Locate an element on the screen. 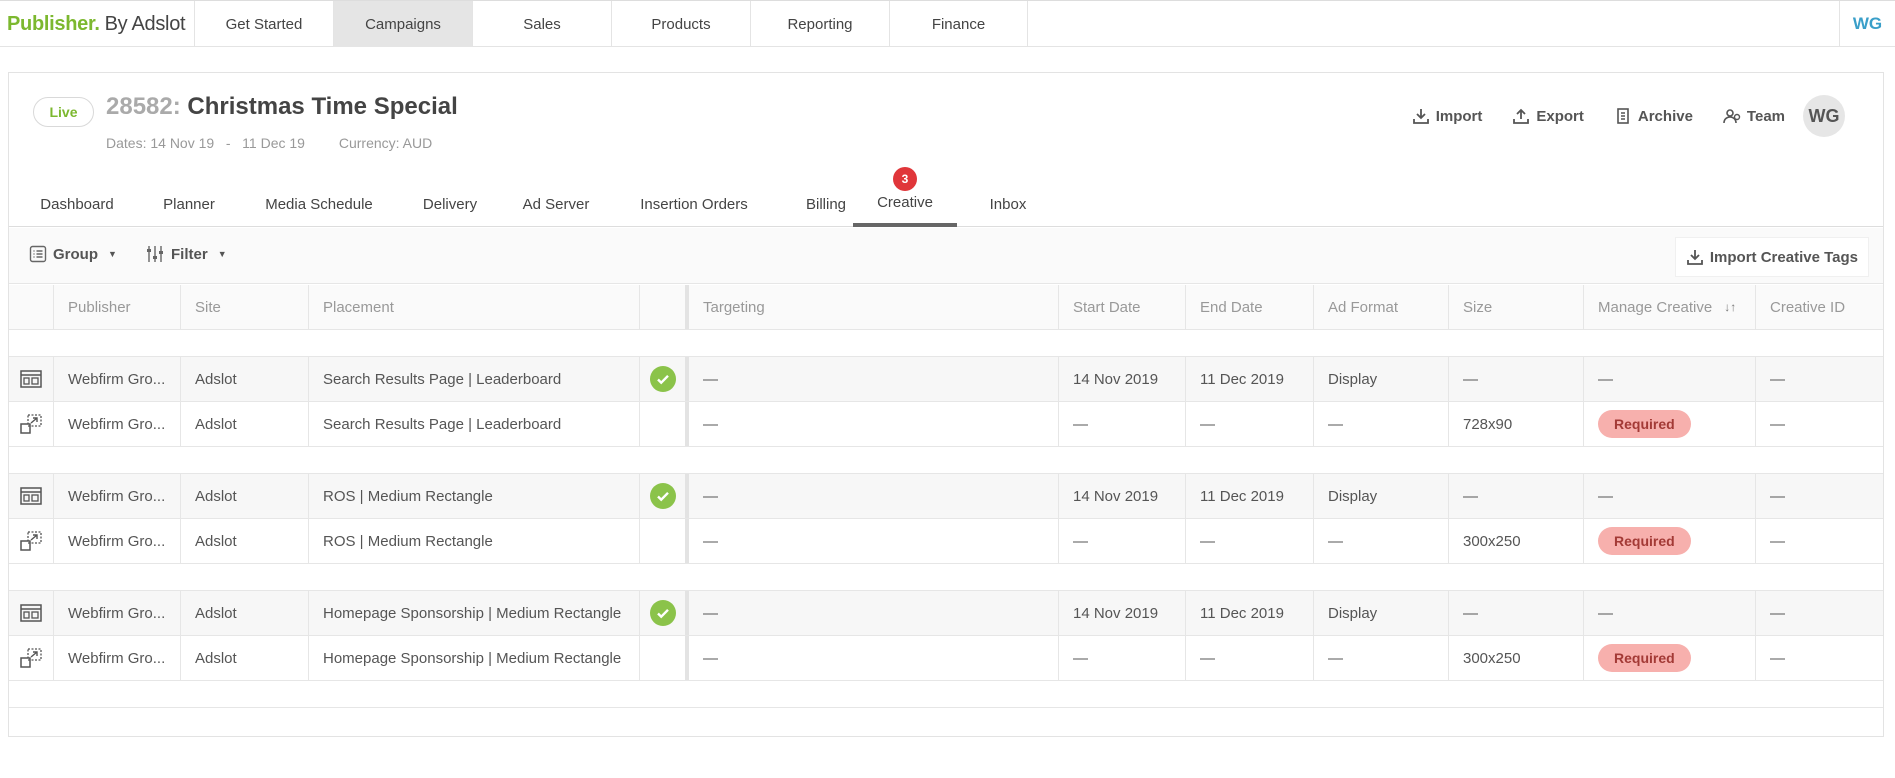  cell-size: — is located at coordinates (1516, 379).